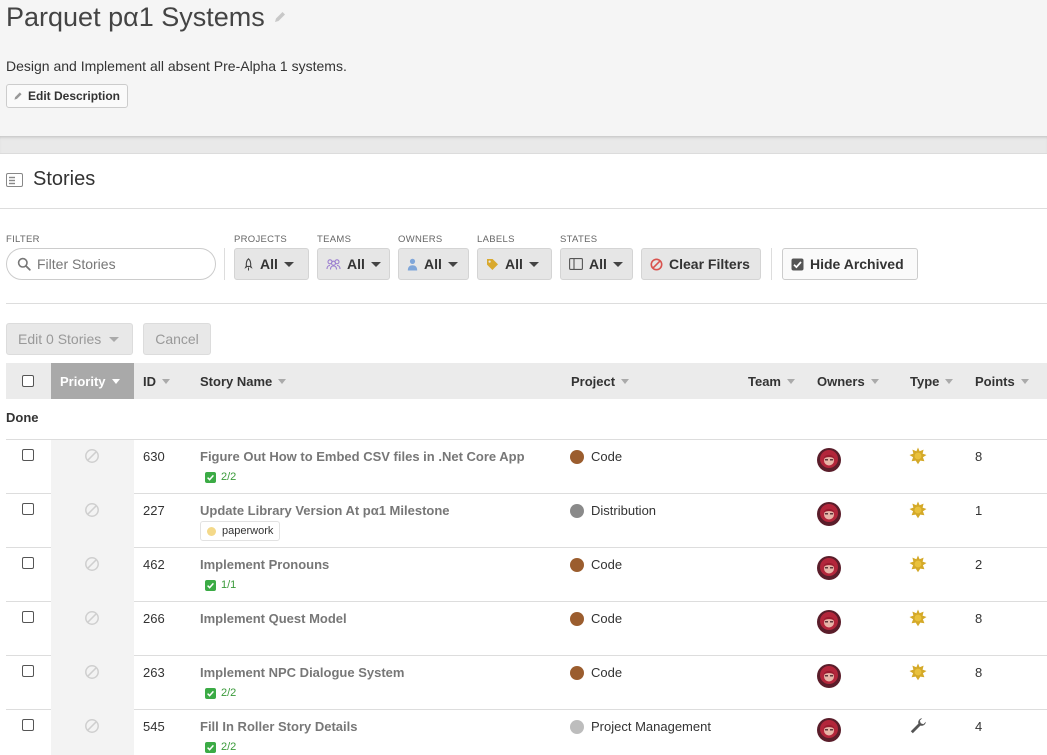 The image size is (1047, 755). Describe the element at coordinates (764, 381) in the screenshot. I see `column-label: Team` at that location.